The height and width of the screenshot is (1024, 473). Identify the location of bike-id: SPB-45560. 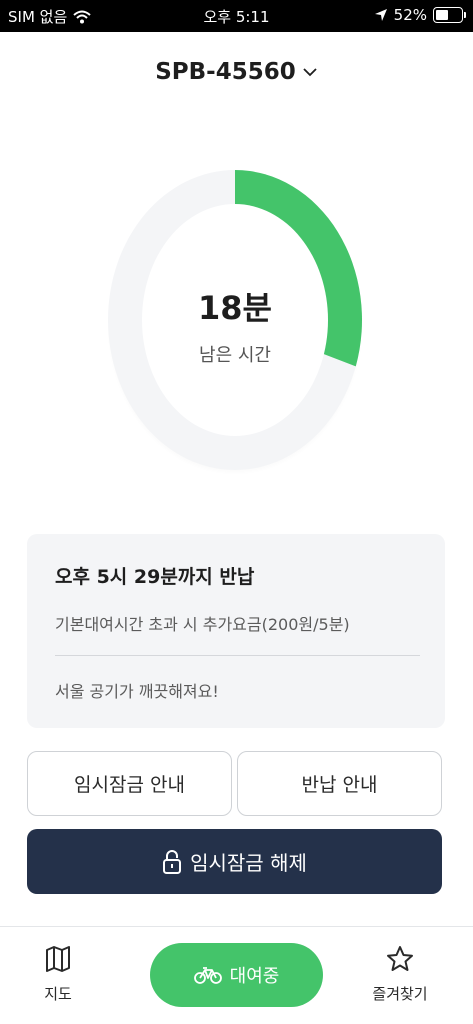
(225, 72).